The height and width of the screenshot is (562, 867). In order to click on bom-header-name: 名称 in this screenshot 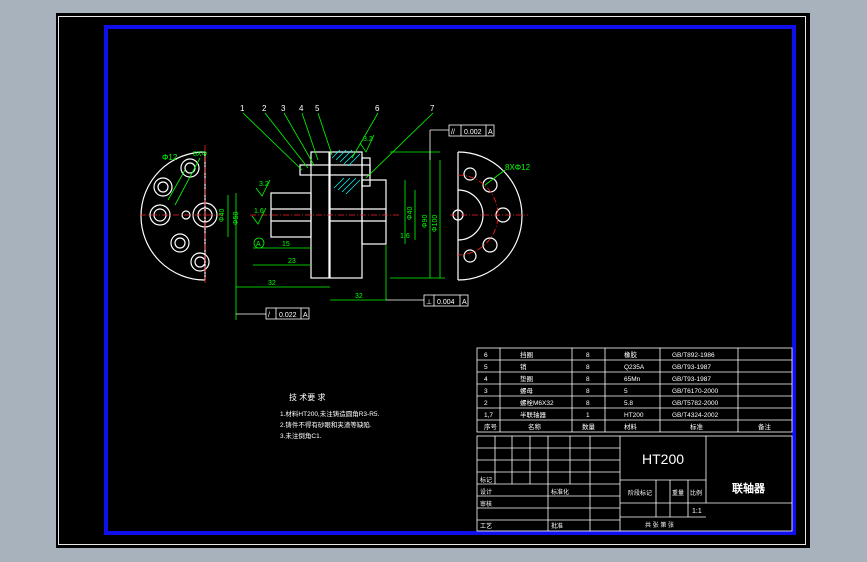, I will do `click(535, 426)`.